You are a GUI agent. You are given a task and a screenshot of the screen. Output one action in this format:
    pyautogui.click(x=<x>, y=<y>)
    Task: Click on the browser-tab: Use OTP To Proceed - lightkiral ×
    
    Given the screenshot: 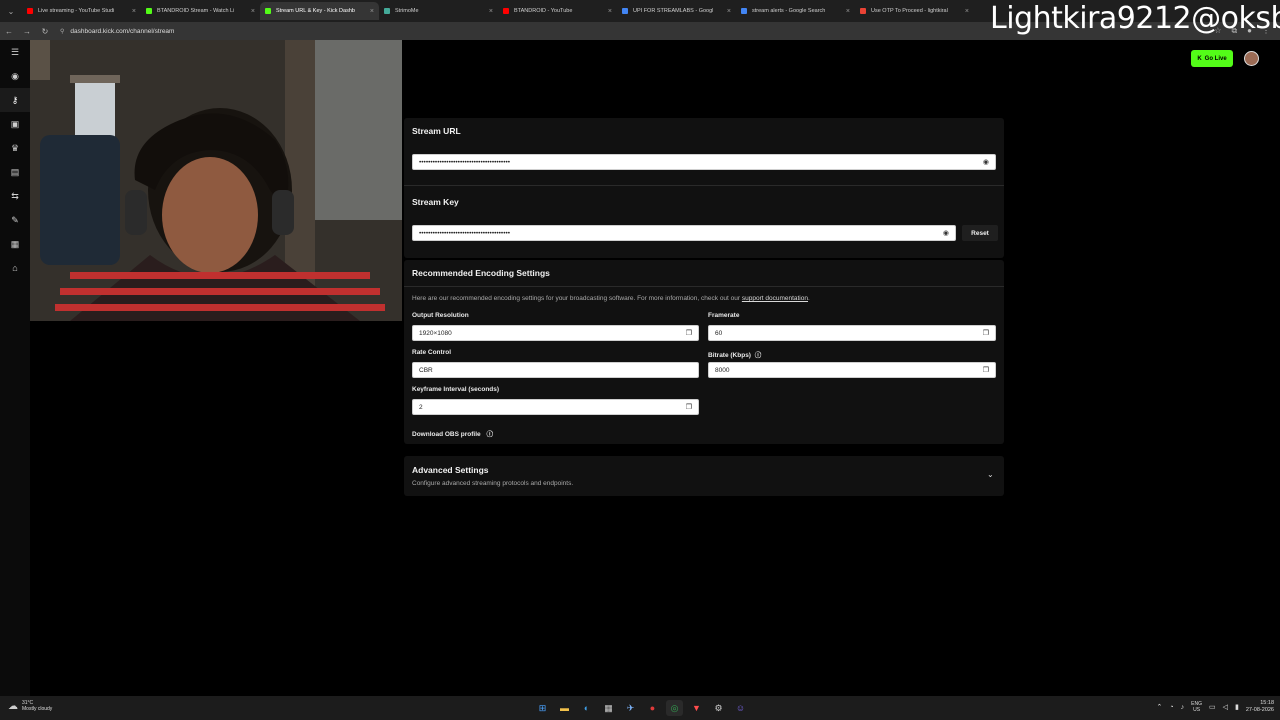 What is the action you would take?
    pyautogui.click(x=914, y=11)
    